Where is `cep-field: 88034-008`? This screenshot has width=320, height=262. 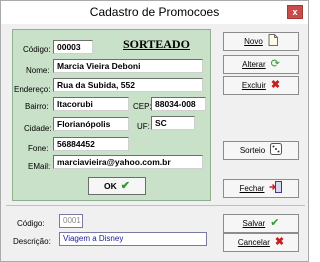
cep-field: 88034-008 is located at coordinates (178, 104).